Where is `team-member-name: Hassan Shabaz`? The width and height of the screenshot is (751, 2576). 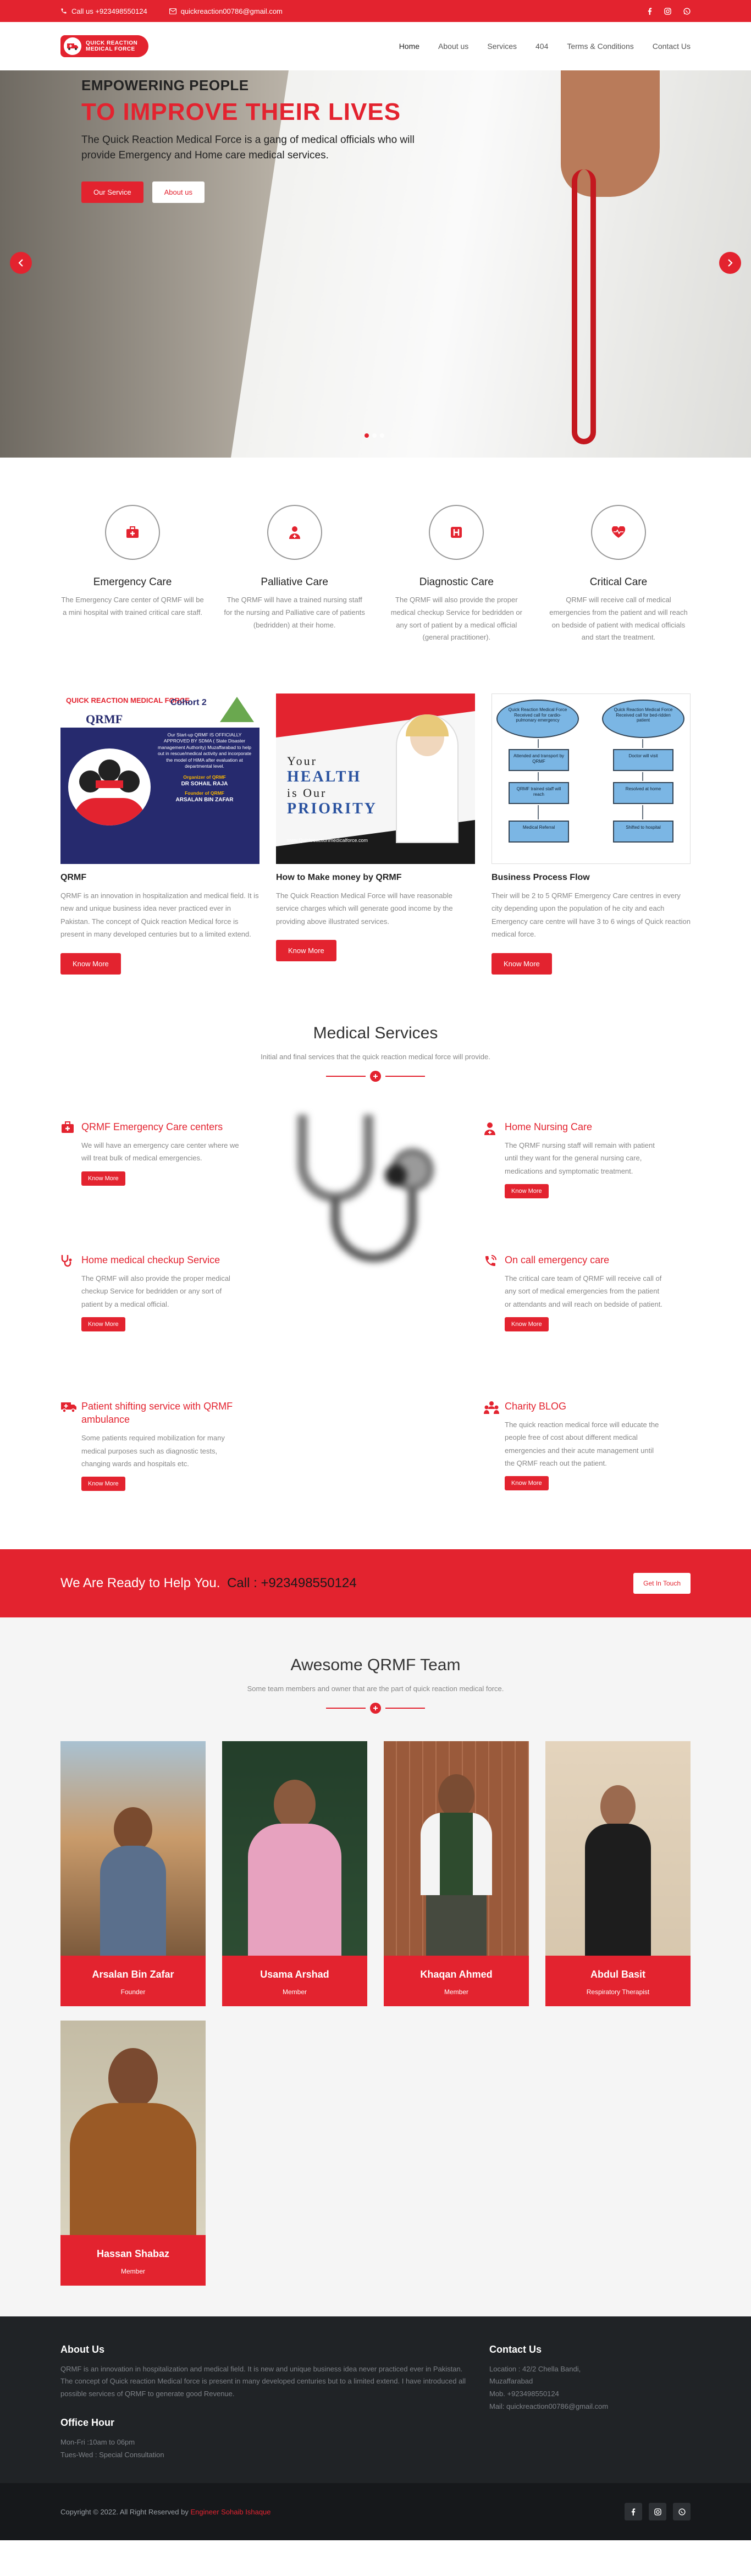
team-member-name: Hassan Shabaz is located at coordinates (133, 2253).